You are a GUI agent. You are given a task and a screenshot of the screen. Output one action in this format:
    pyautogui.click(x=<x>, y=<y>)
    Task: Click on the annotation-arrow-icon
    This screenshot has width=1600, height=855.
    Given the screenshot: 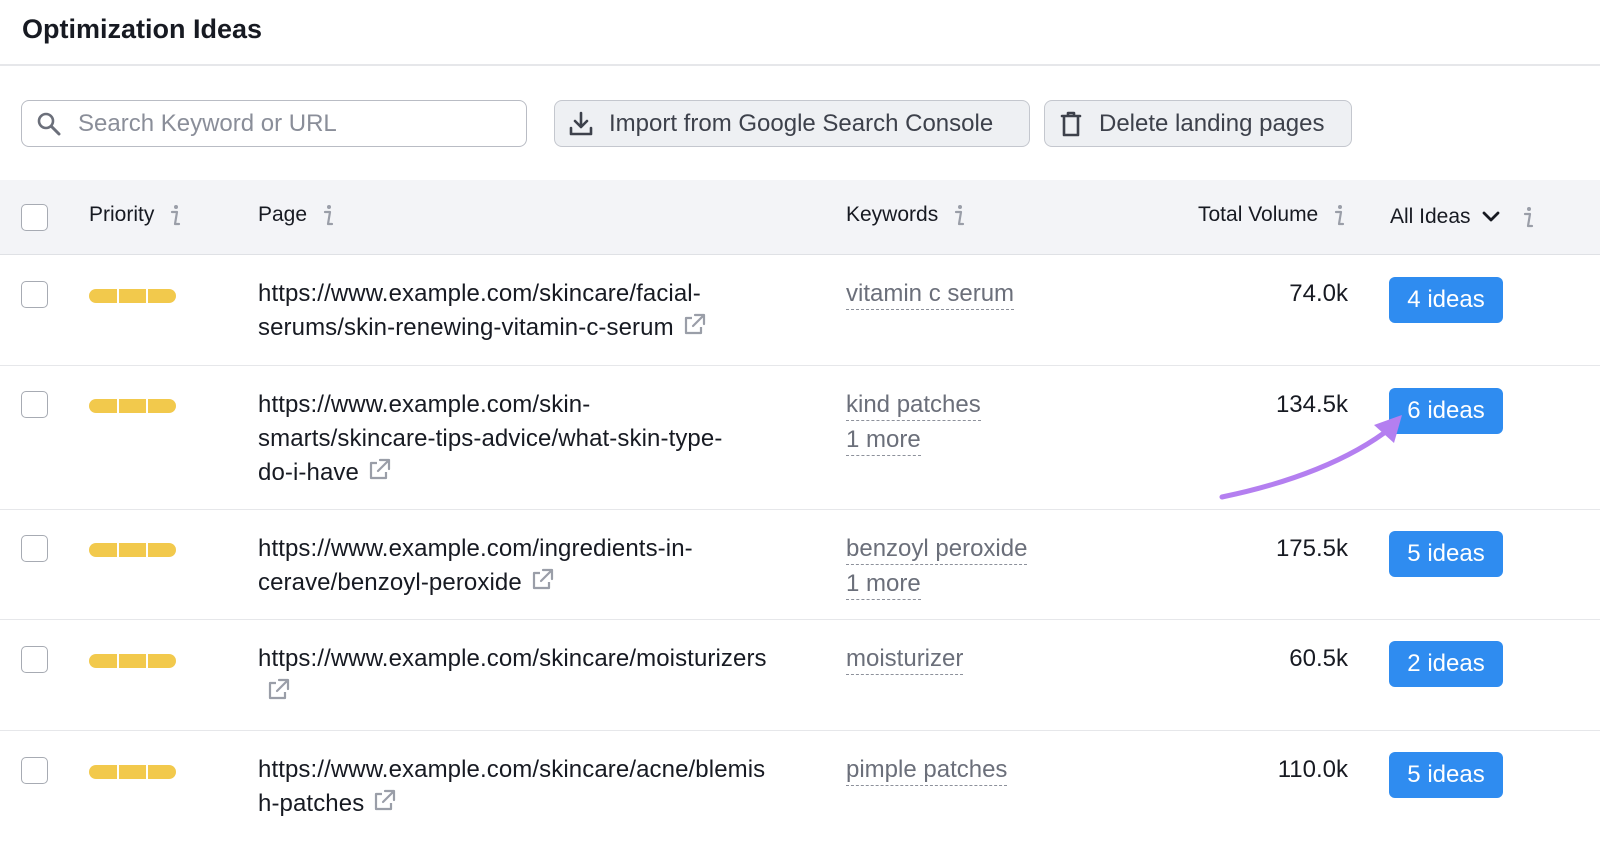 What is the action you would take?
    pyautogui.click(x=1310, y=457)
    